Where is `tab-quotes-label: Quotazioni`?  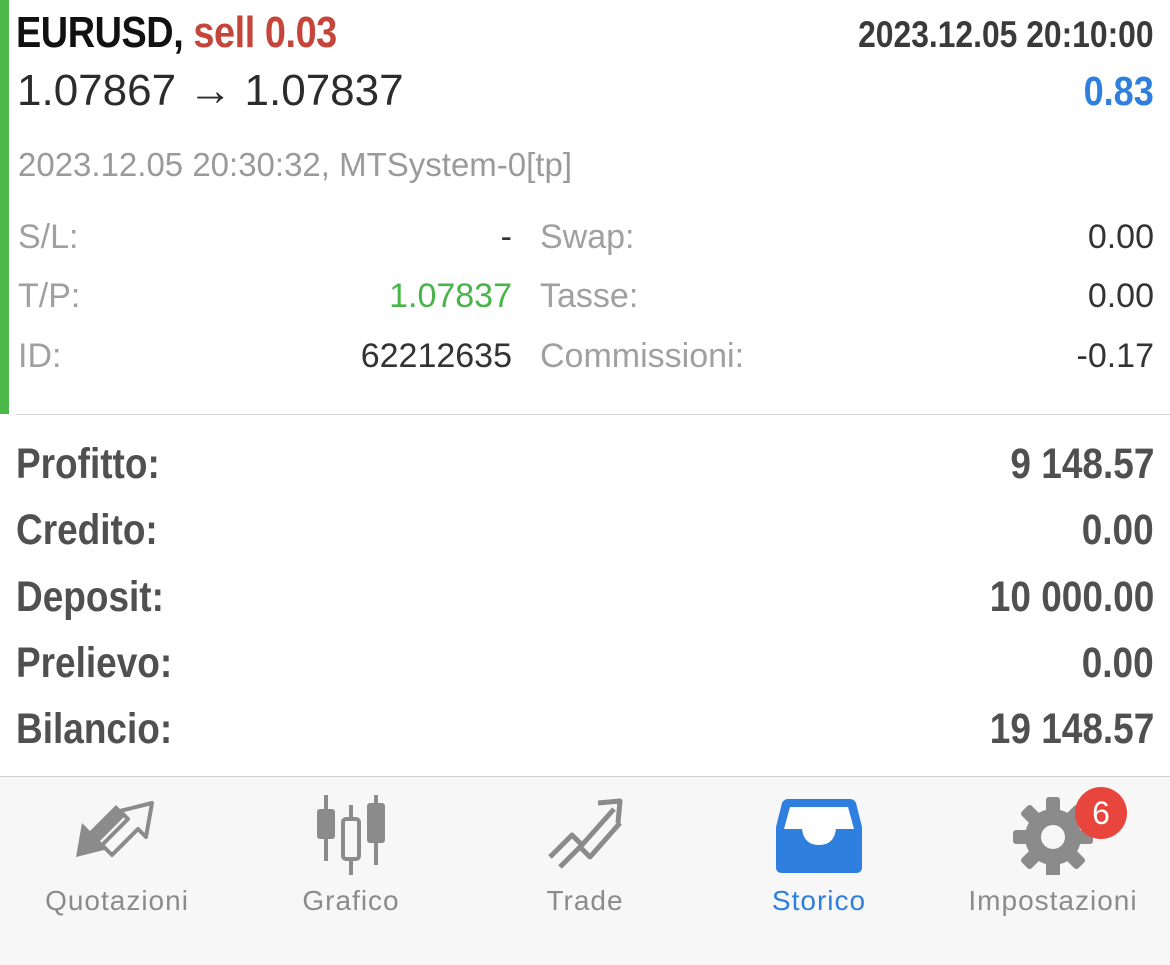
tab-quotes-label: Quotazioni is located at coordinates (117, 900).